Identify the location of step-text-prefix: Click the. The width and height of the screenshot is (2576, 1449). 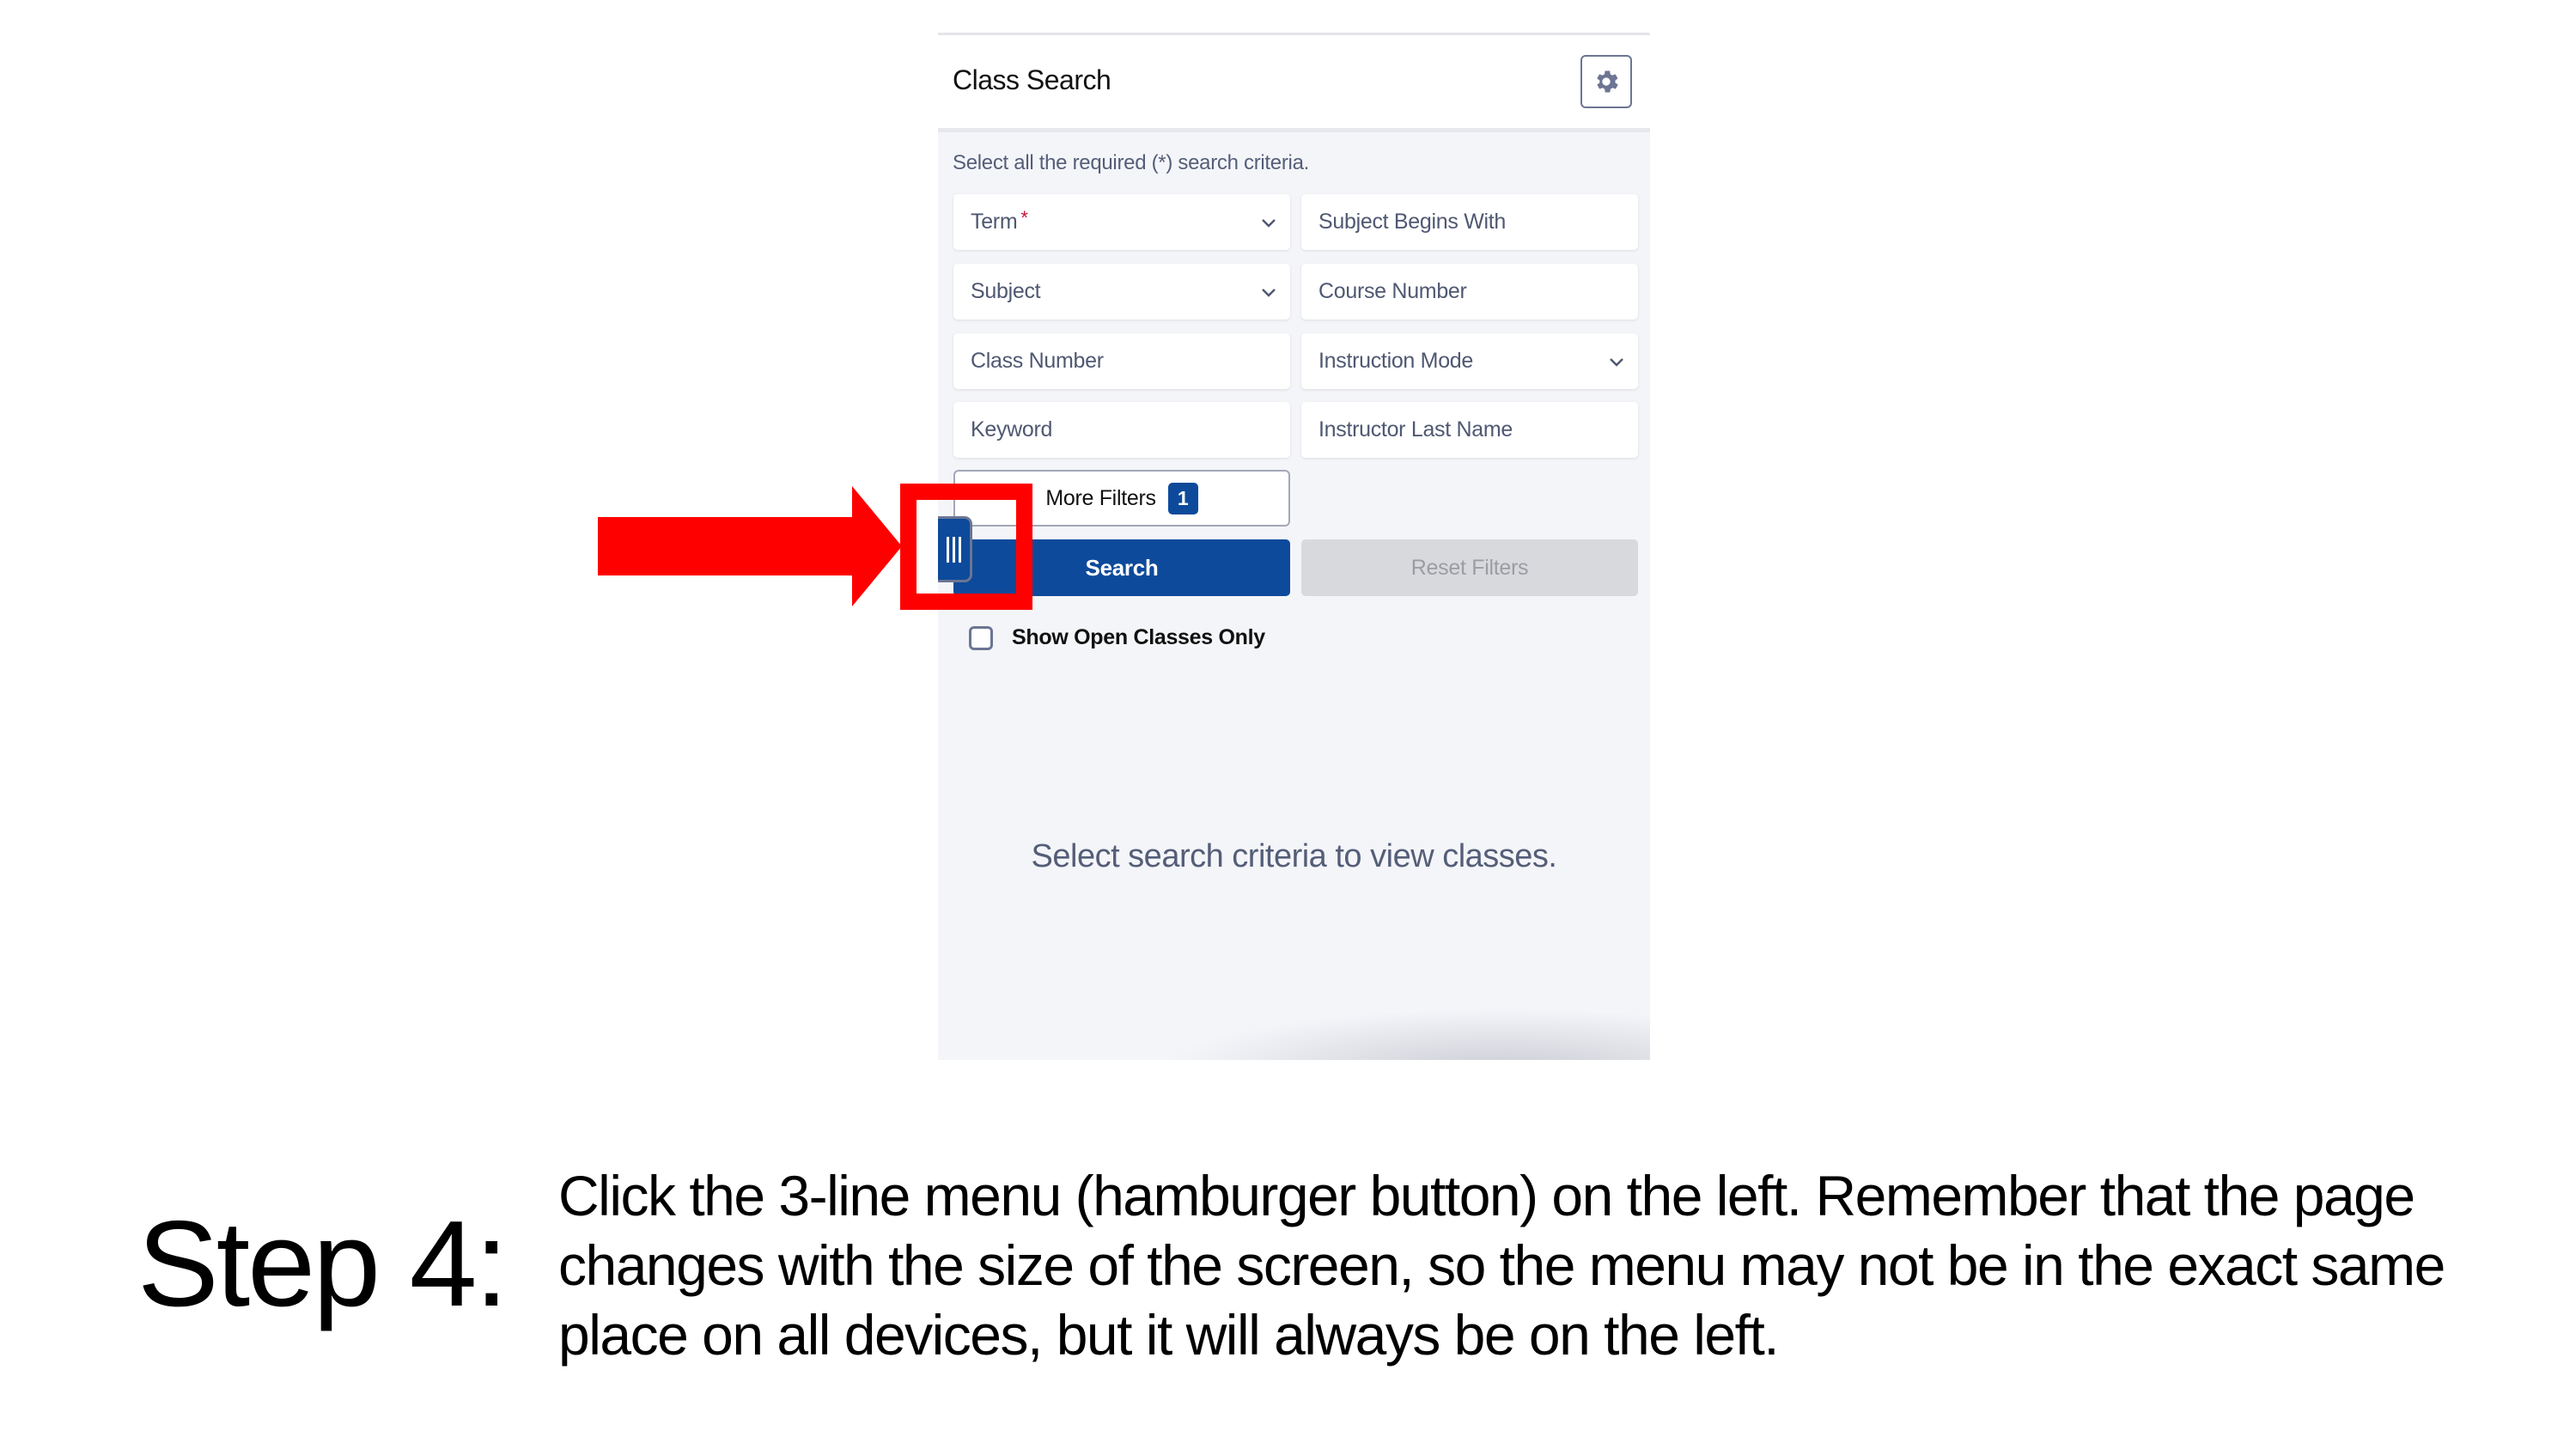
(668, 1195).